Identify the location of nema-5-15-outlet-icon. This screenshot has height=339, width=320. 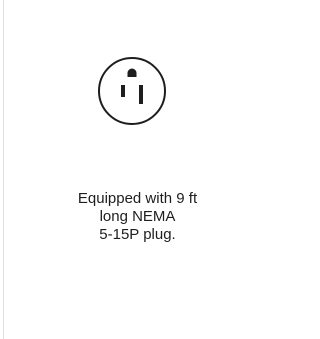
(132, 91).